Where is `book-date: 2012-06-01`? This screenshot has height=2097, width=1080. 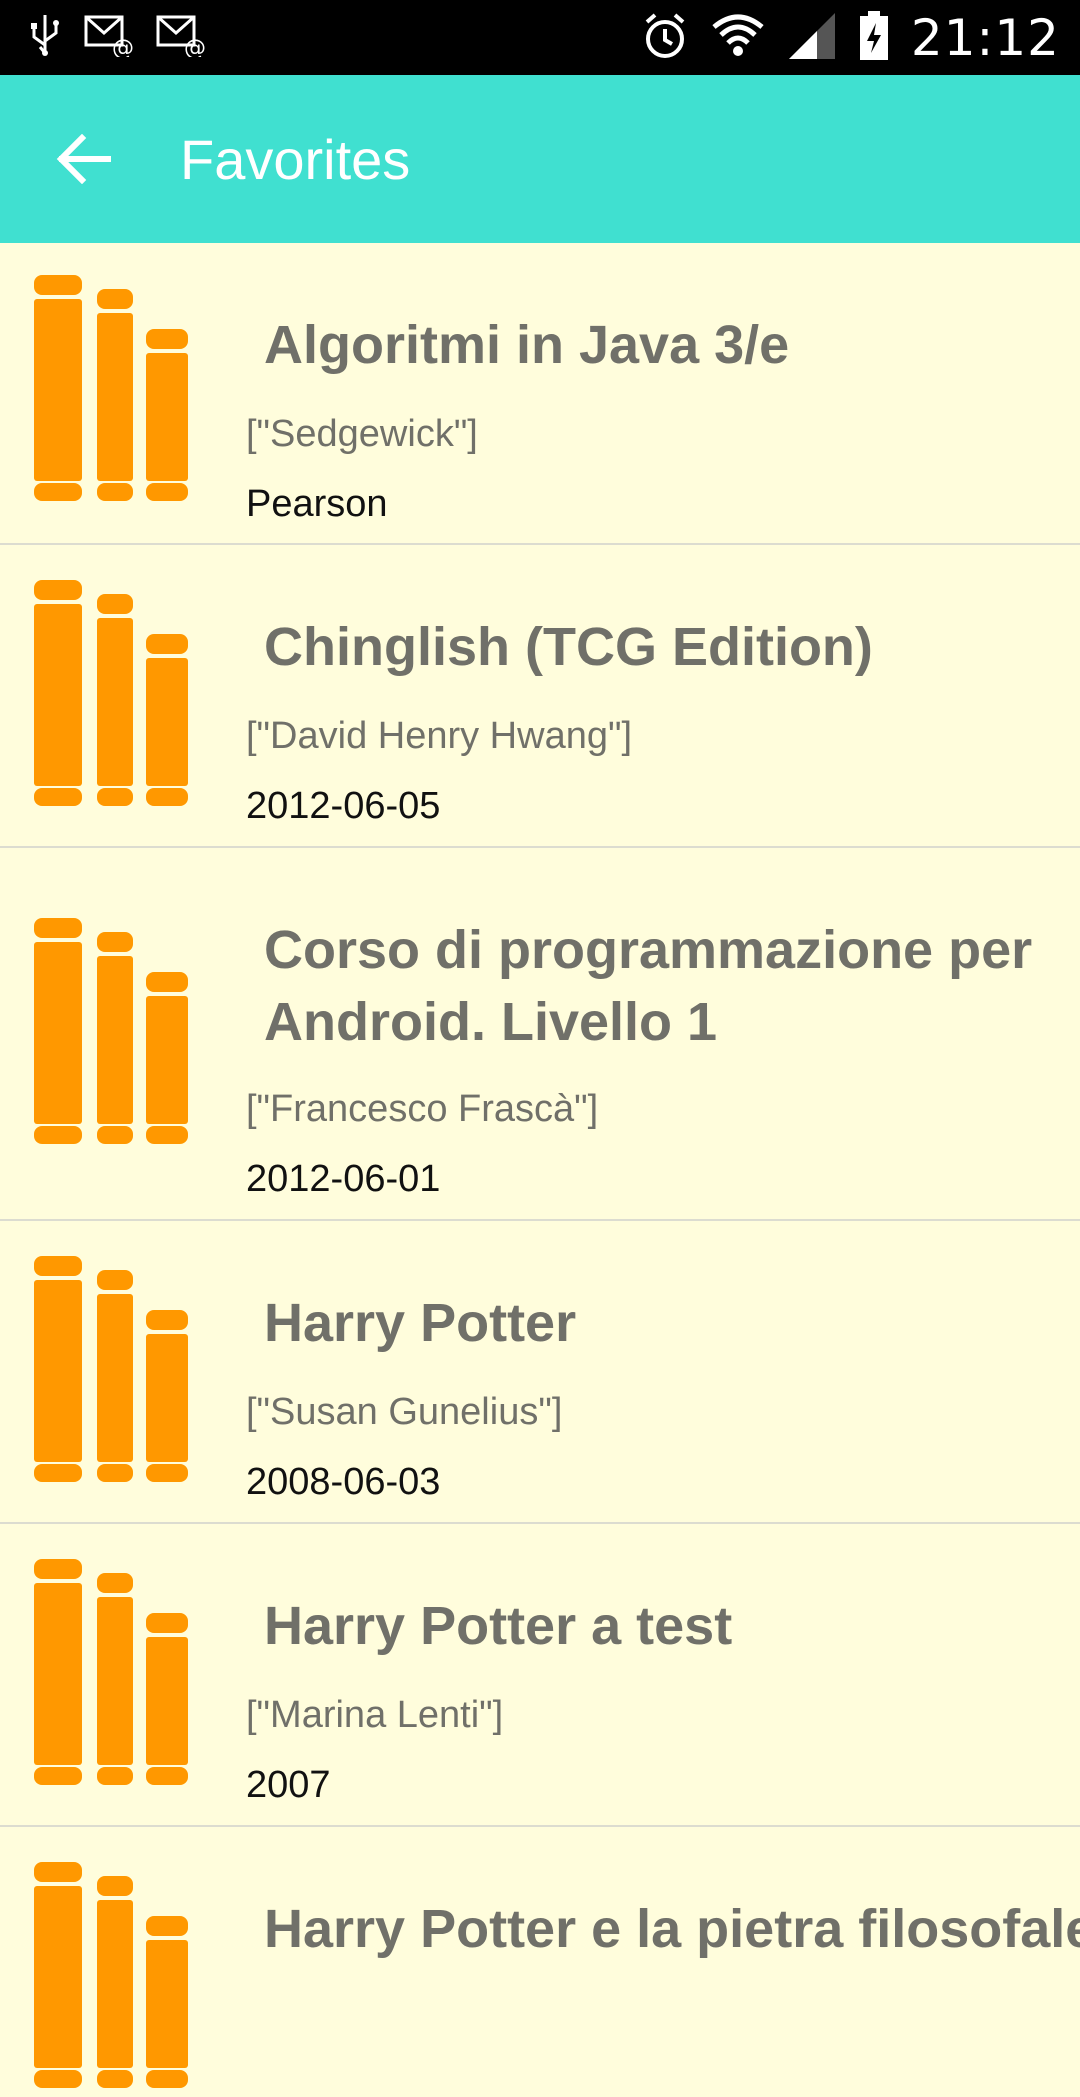 book-date: 2012-06-01 is located at coordinates (343, 1179).